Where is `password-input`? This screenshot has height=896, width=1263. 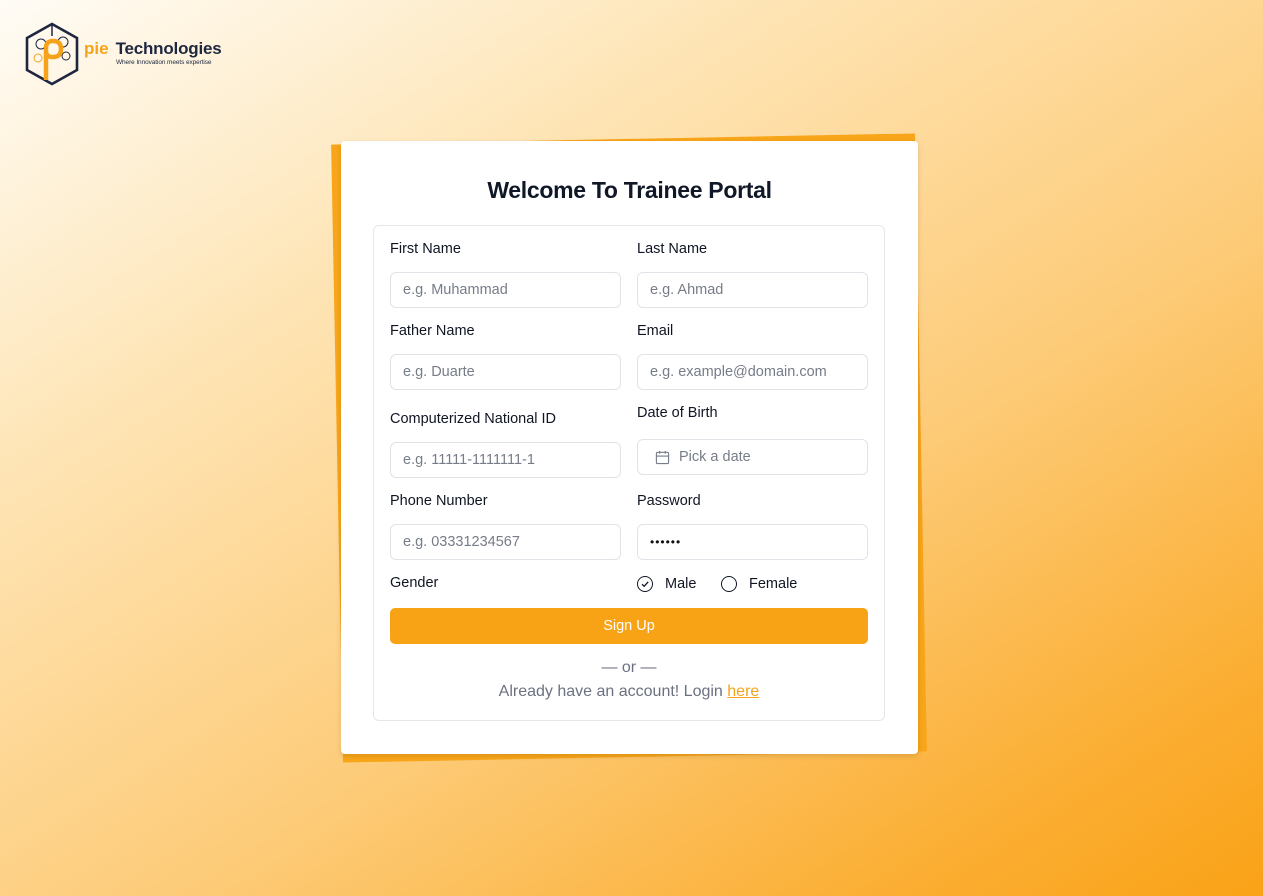
password-input is located at coordinates (752, 542).